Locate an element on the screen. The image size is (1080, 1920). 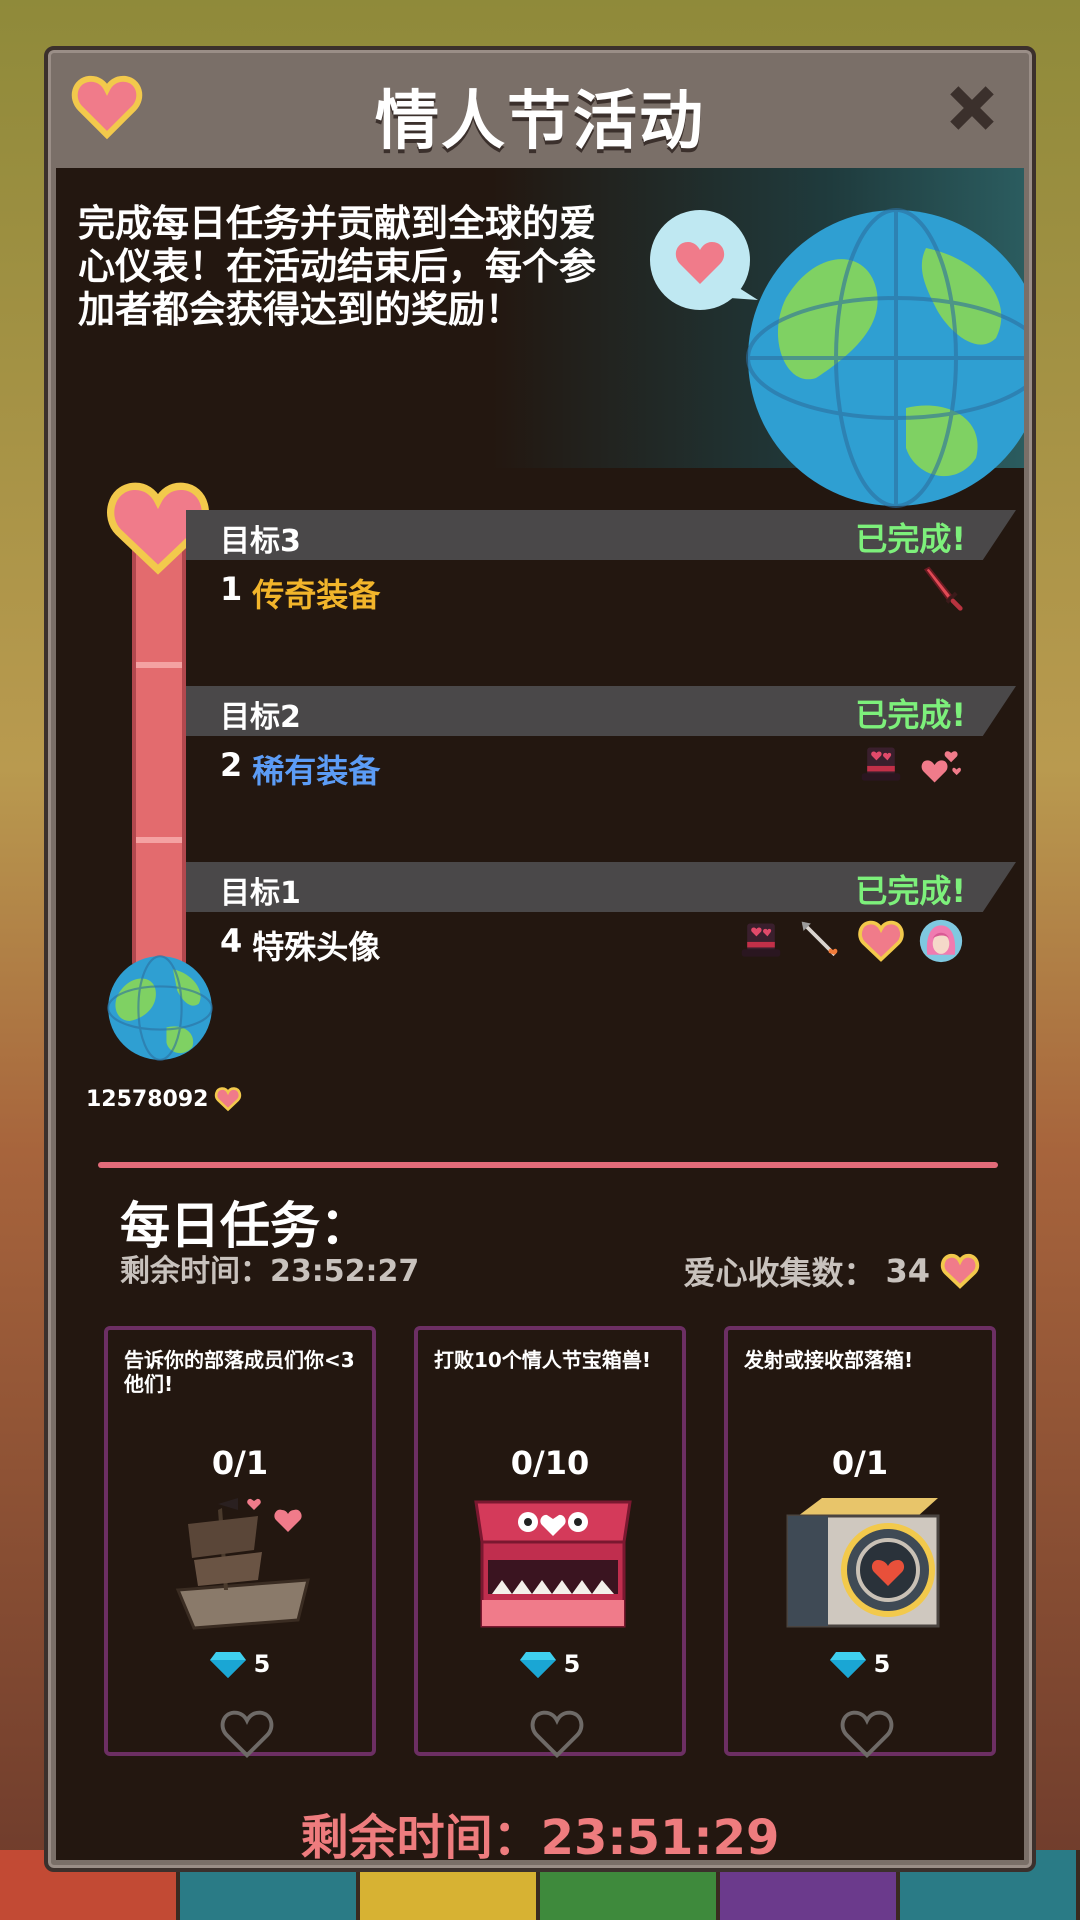
pink-hair-avatar-icon is located at coordinates (941, 941).